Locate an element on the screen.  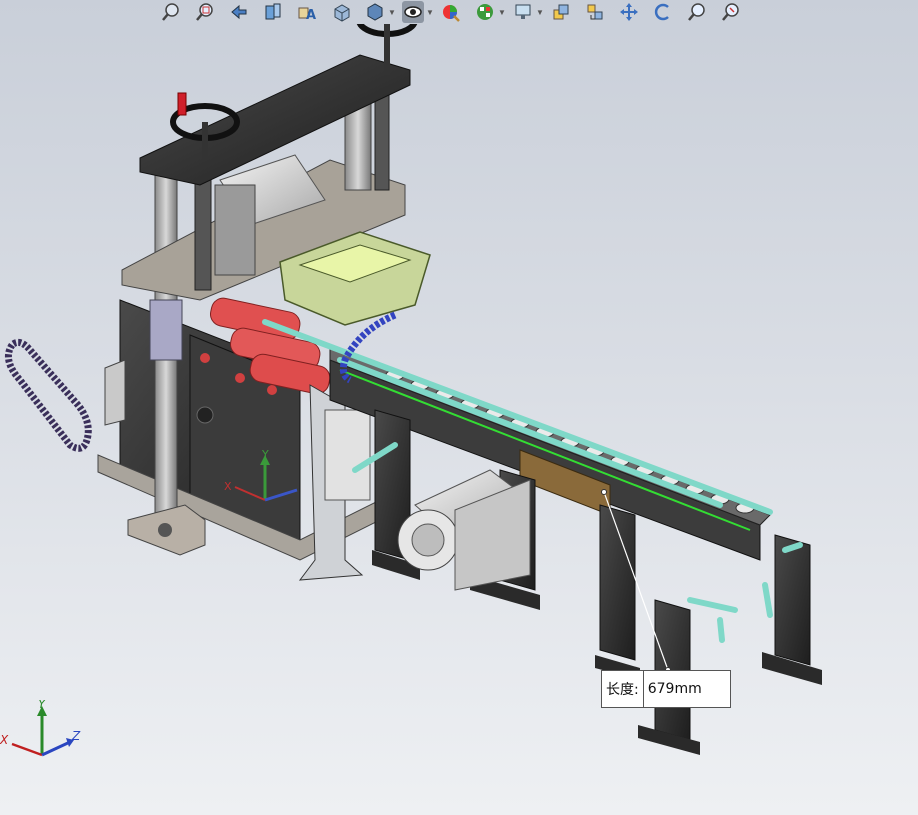
pan-icon is located at coordinates (629, 12).